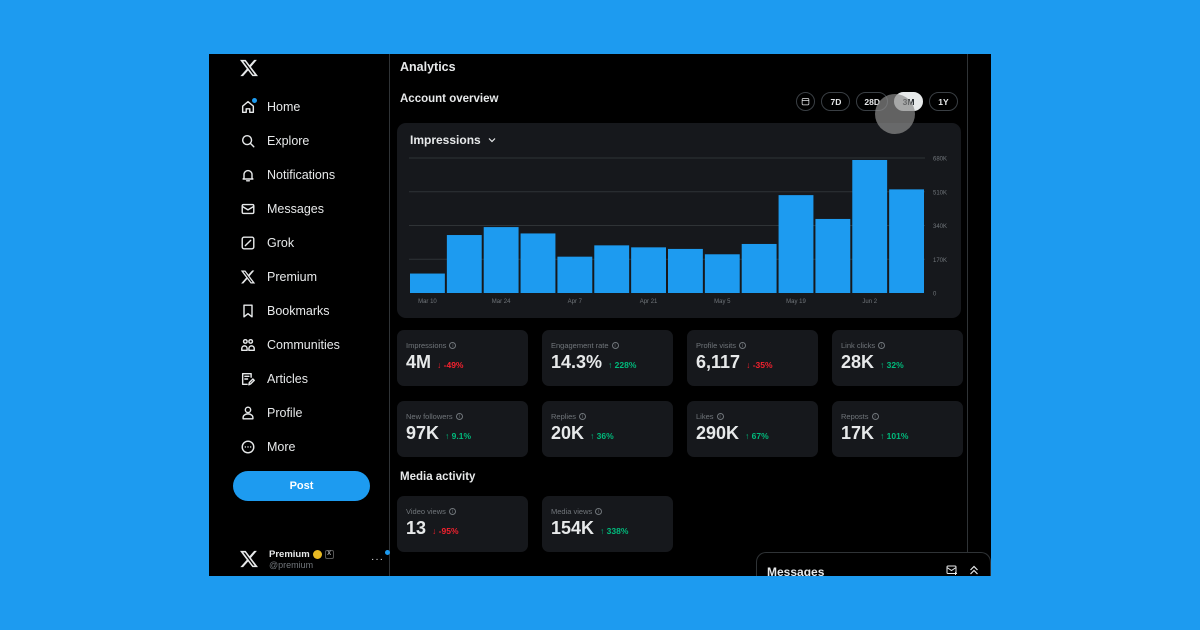 The width and height of the screenshot is (1200, 630). I want to click on metric-card-link-clicks: Link clicks i 28K ↑ 32%, so click(897, 358).